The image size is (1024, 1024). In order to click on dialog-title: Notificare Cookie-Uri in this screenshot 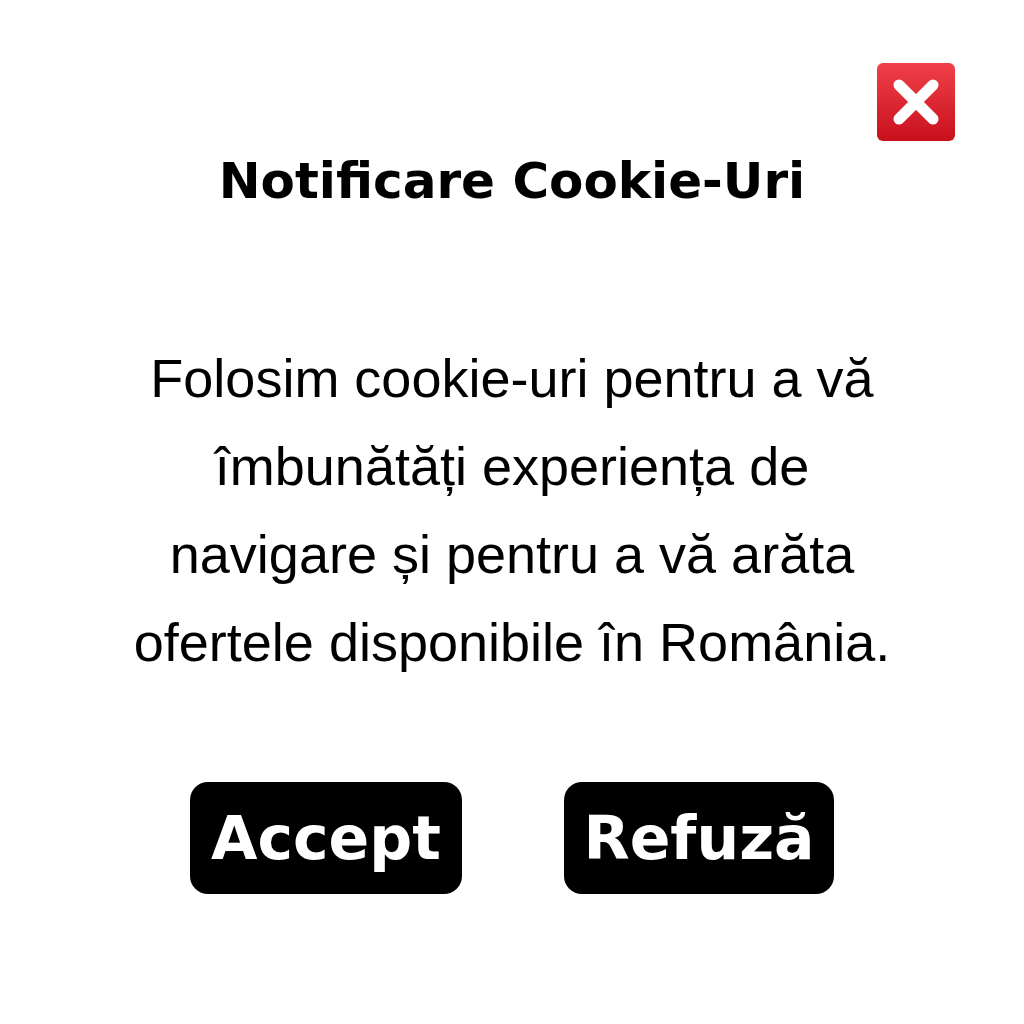, I will do `click(512, 181)`.